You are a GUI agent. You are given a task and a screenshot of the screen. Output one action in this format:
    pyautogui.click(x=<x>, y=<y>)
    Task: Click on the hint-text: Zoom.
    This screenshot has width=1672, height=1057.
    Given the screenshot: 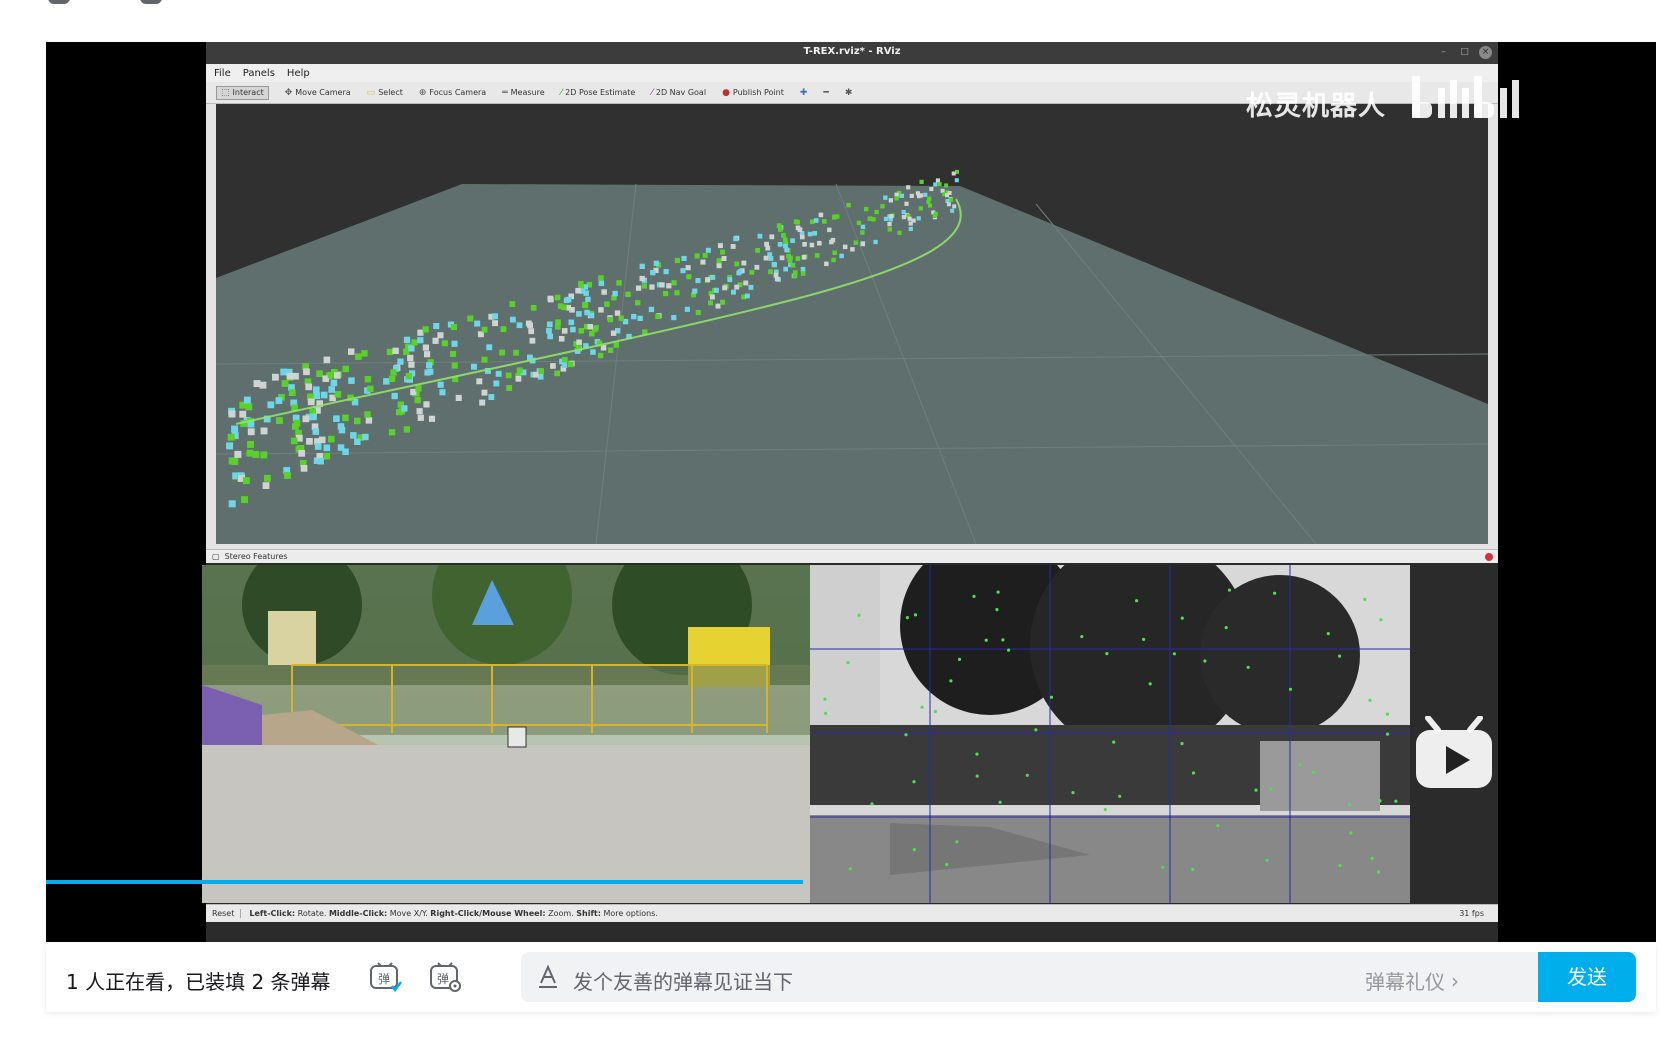 What is the action you would take?
    pyautogui.click(x=561, y=913)
    